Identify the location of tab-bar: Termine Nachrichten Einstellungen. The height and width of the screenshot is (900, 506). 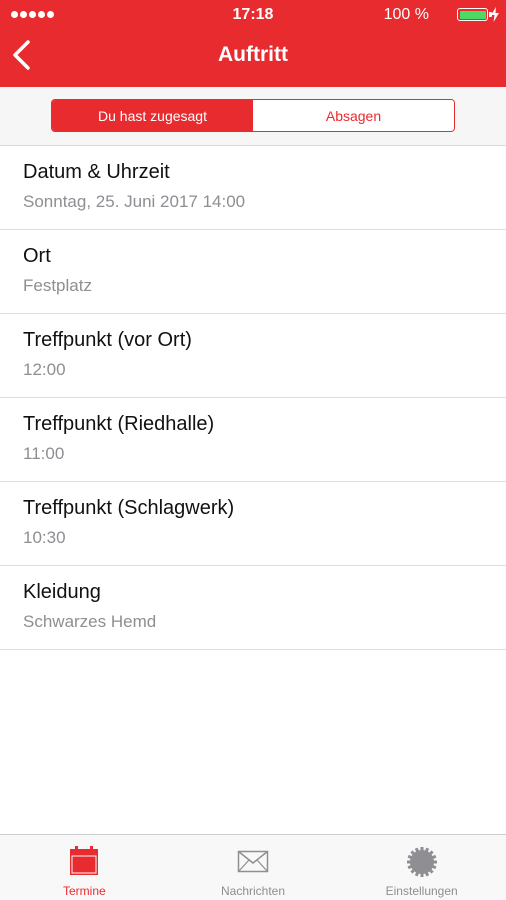
(253, 867).